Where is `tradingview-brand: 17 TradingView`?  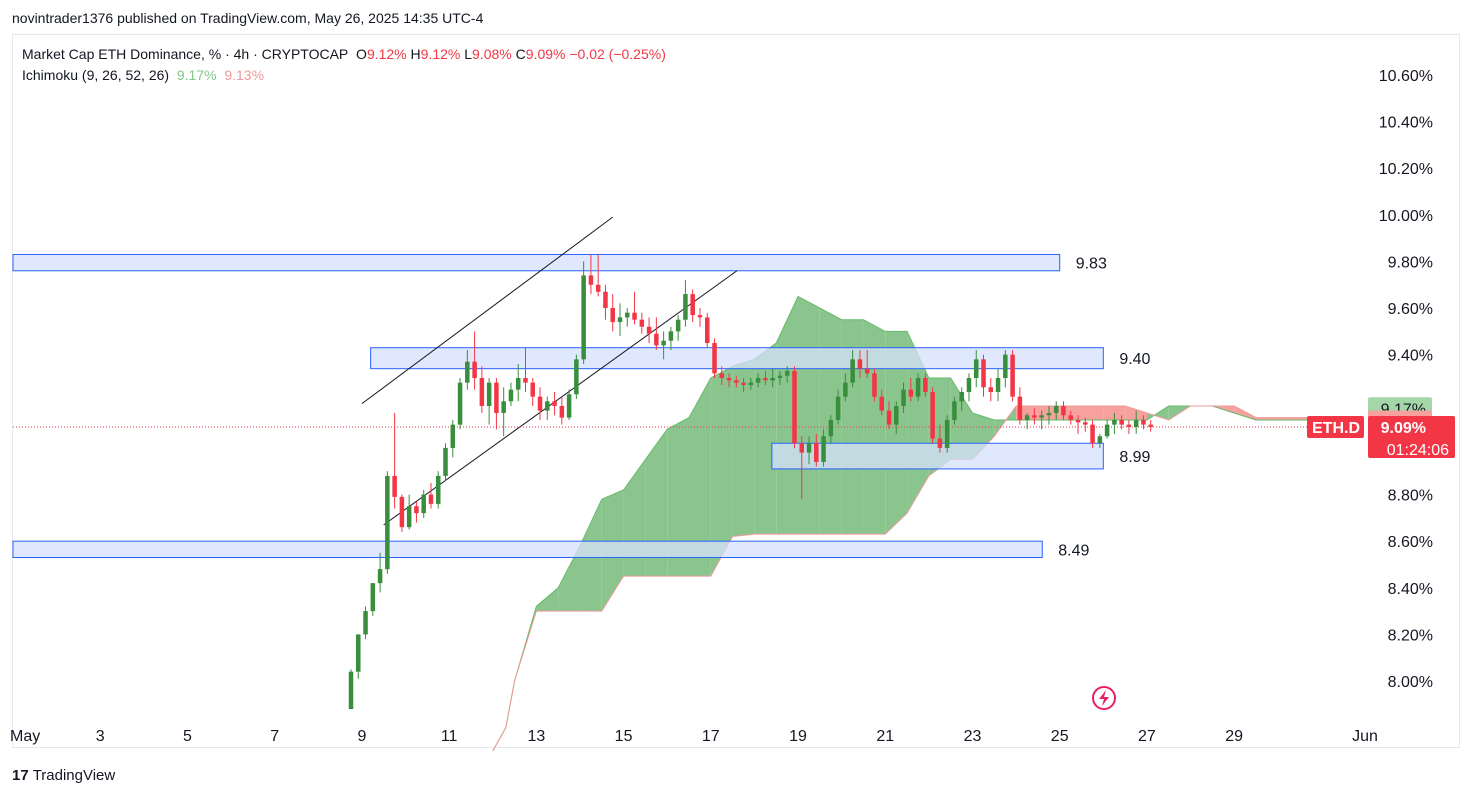
tradingview-brand: 17 TradingView is located at coordinates (63, 775).